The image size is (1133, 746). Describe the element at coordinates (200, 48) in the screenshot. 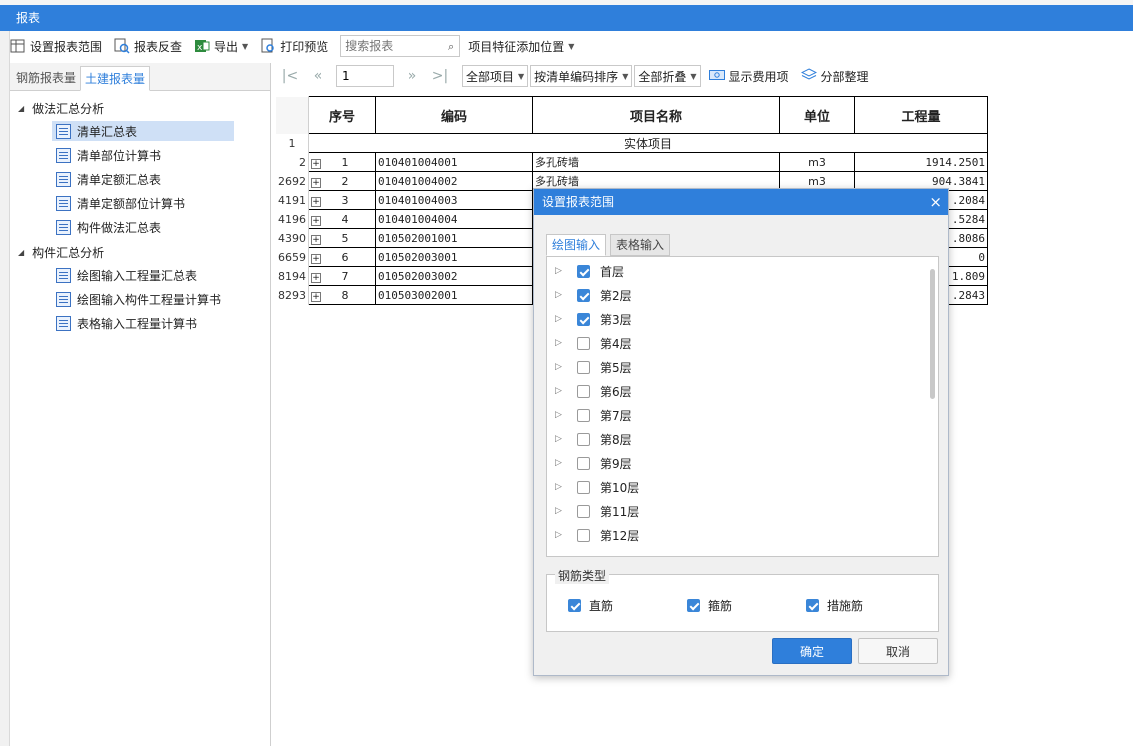

I see `svg-text: x` at that location.